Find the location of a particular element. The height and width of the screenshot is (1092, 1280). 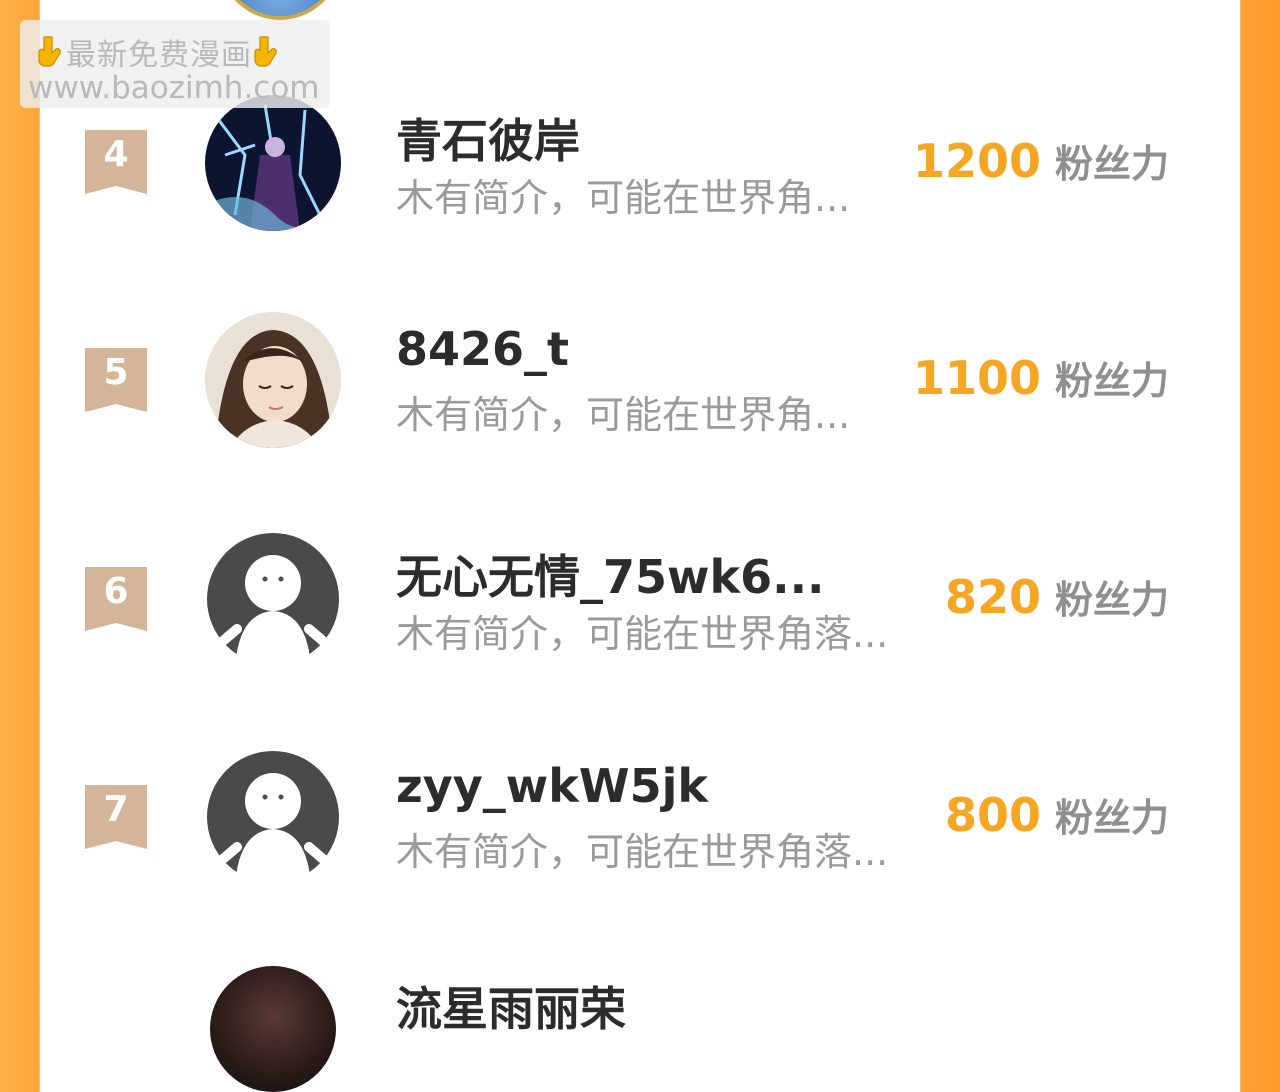

user-name: 流星雨丽荣 is located at coordinates (511, 1006).